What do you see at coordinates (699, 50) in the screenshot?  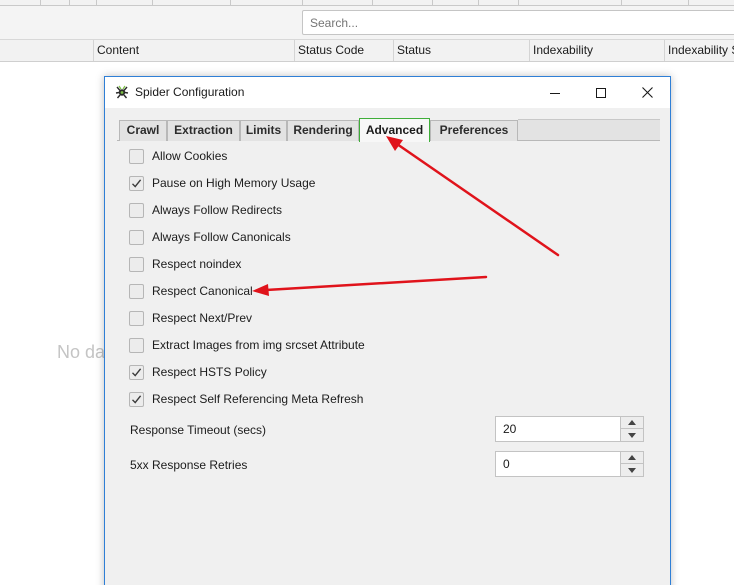 I see `column-header-indexability-status: Indexability S` at bounding box center [699, 50].